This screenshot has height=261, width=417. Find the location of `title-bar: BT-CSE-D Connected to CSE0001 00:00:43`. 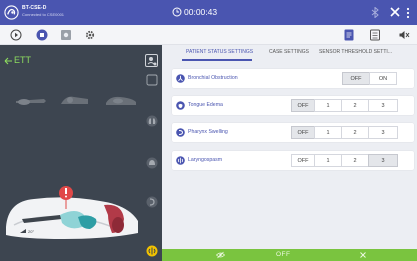

title-bar: BT-CSE-D Connected to CSE0001 00:00:43 is located at coordinates (208, 12).